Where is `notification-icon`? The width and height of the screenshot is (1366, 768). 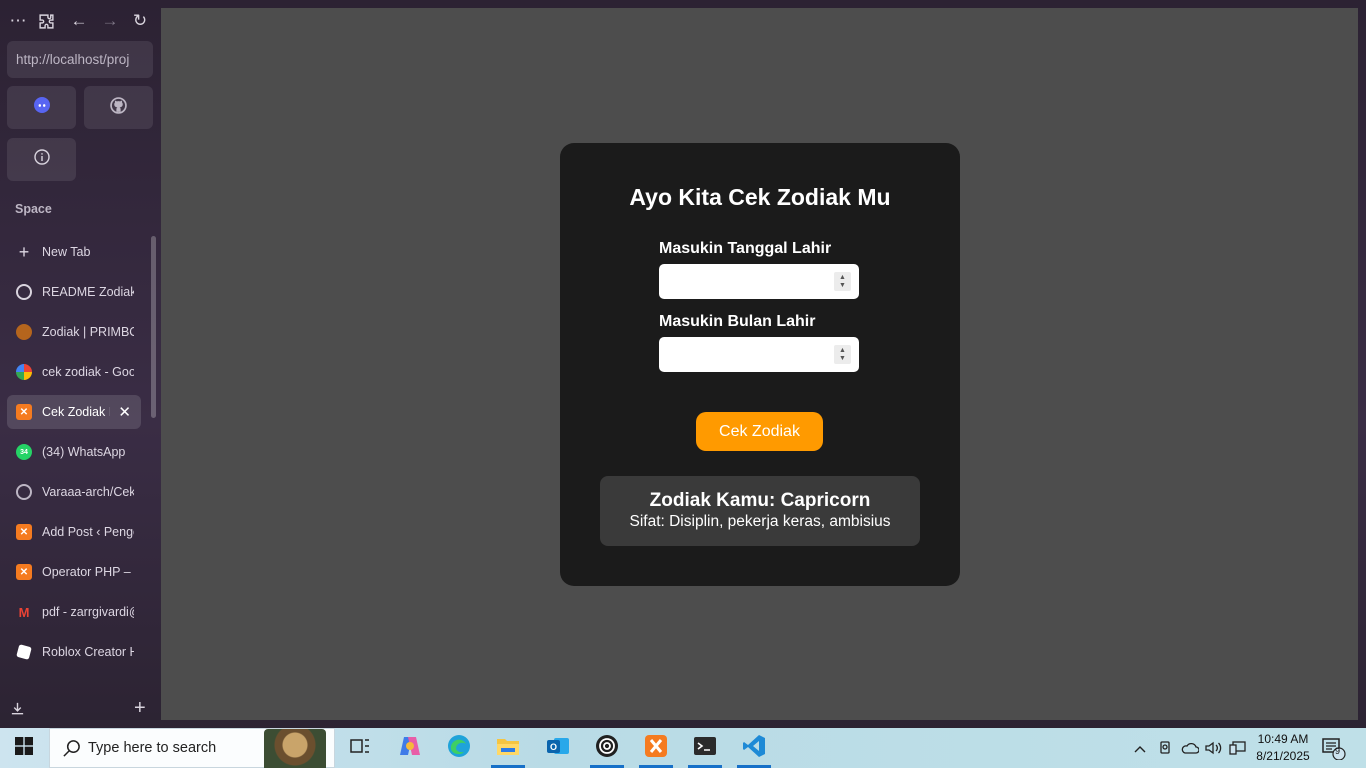
notification-icon is located at coordinates (1334, 749).